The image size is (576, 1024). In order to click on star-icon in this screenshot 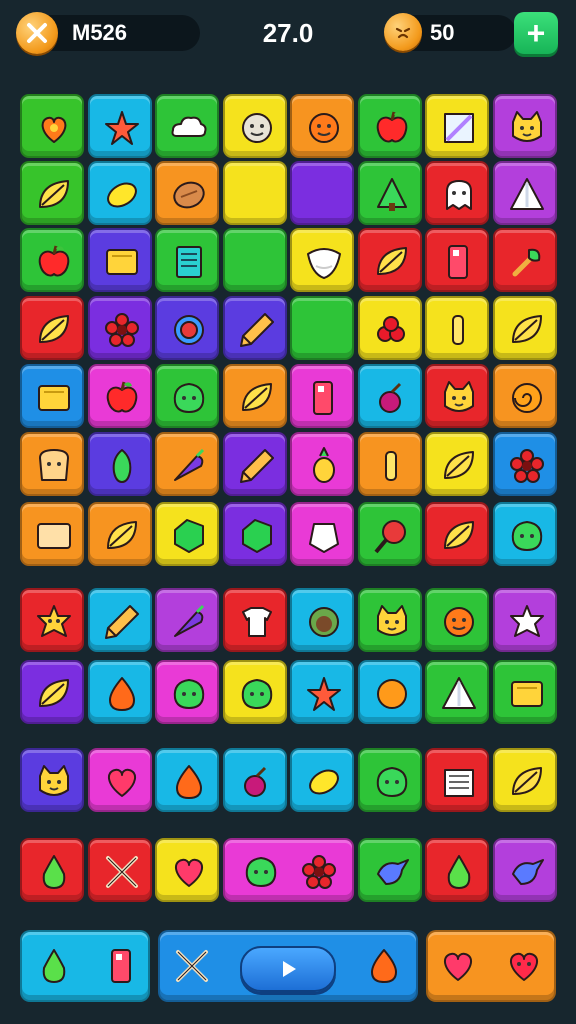, I will do `click(526, 621)`.